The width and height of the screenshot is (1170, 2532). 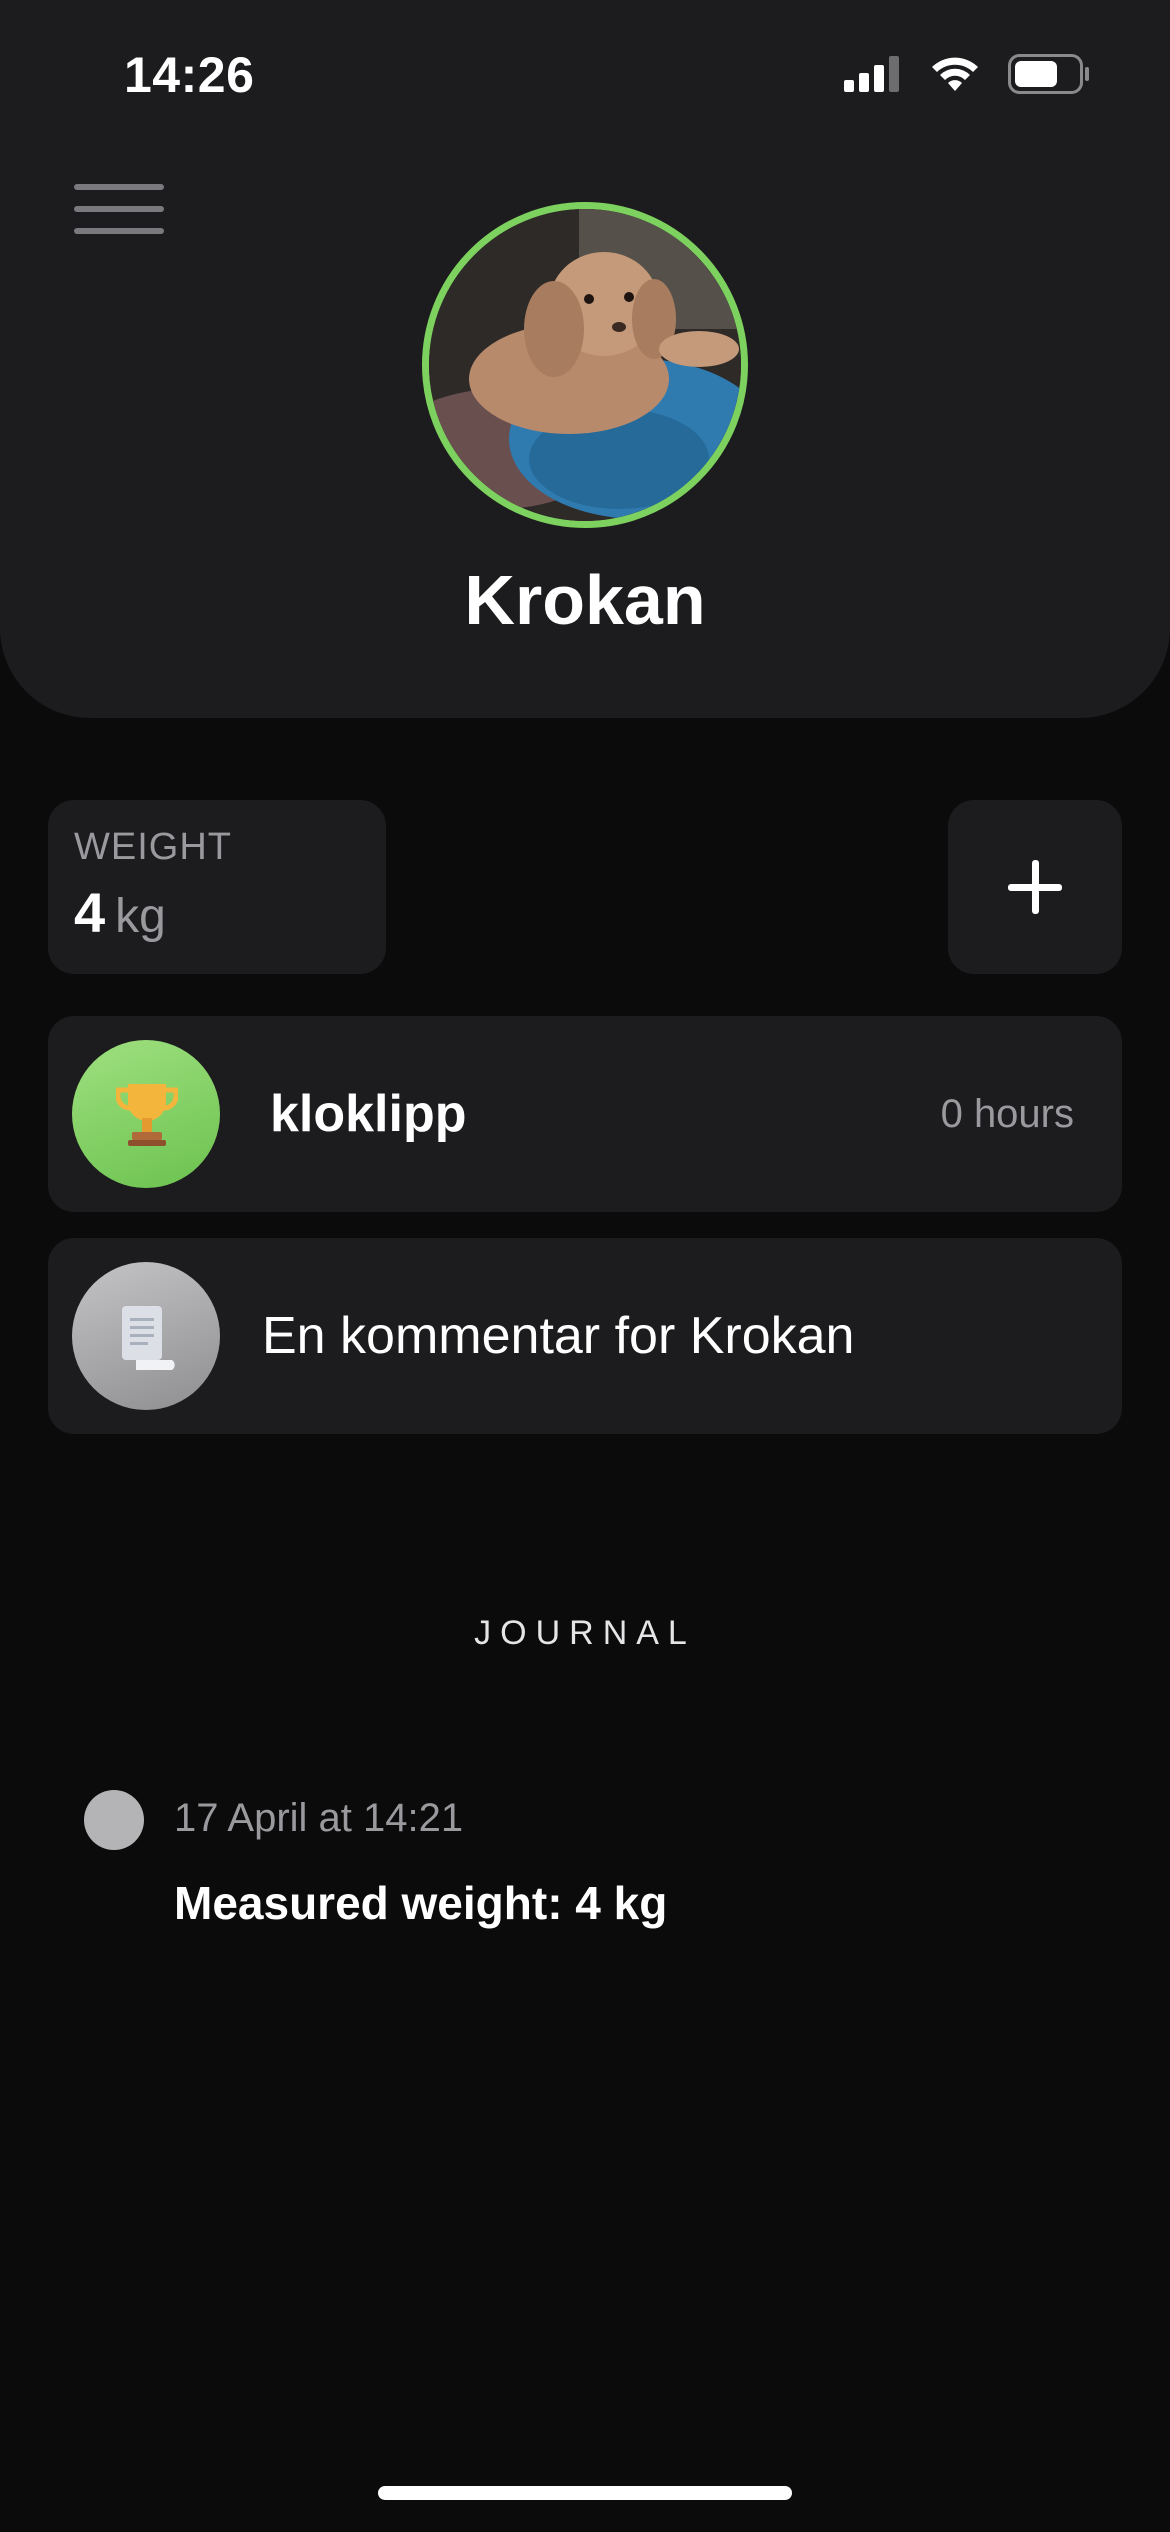 I want to click on weight-label: WEIGHT, so click(x=153, y=847).